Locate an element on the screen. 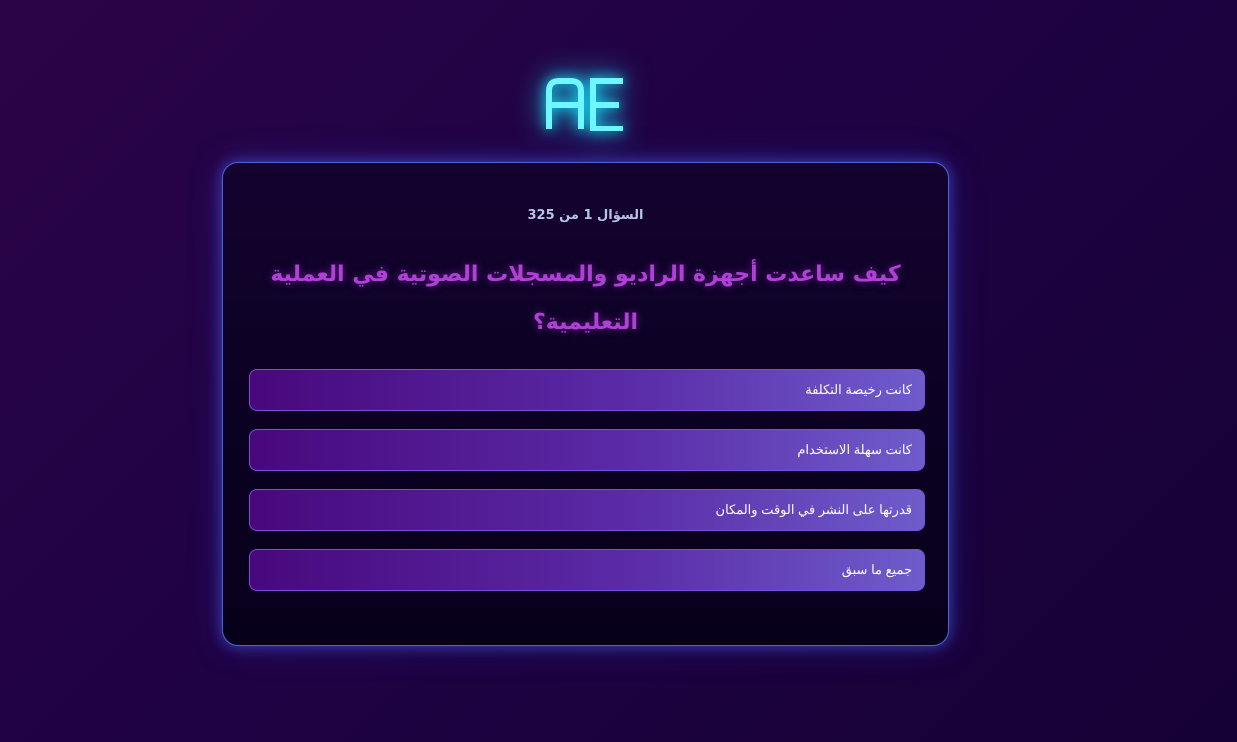 This screenshot has width=1237, height=742. ae-logo-icon is located at coordinates (584, 105).